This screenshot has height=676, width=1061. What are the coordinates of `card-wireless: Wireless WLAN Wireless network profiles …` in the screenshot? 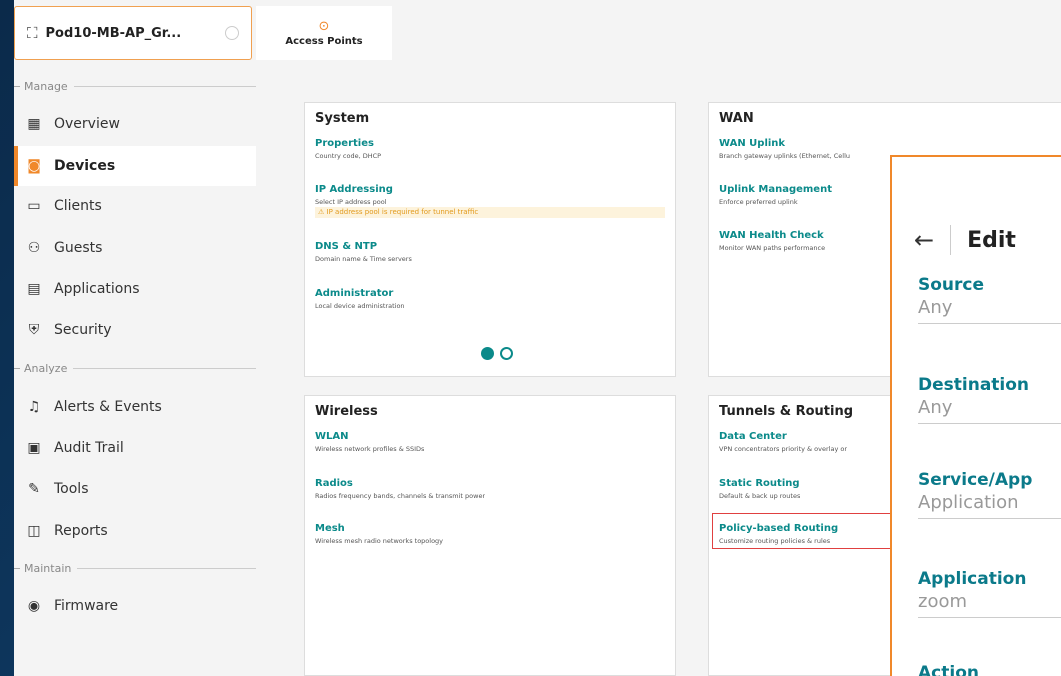 It's located at (490, 535).